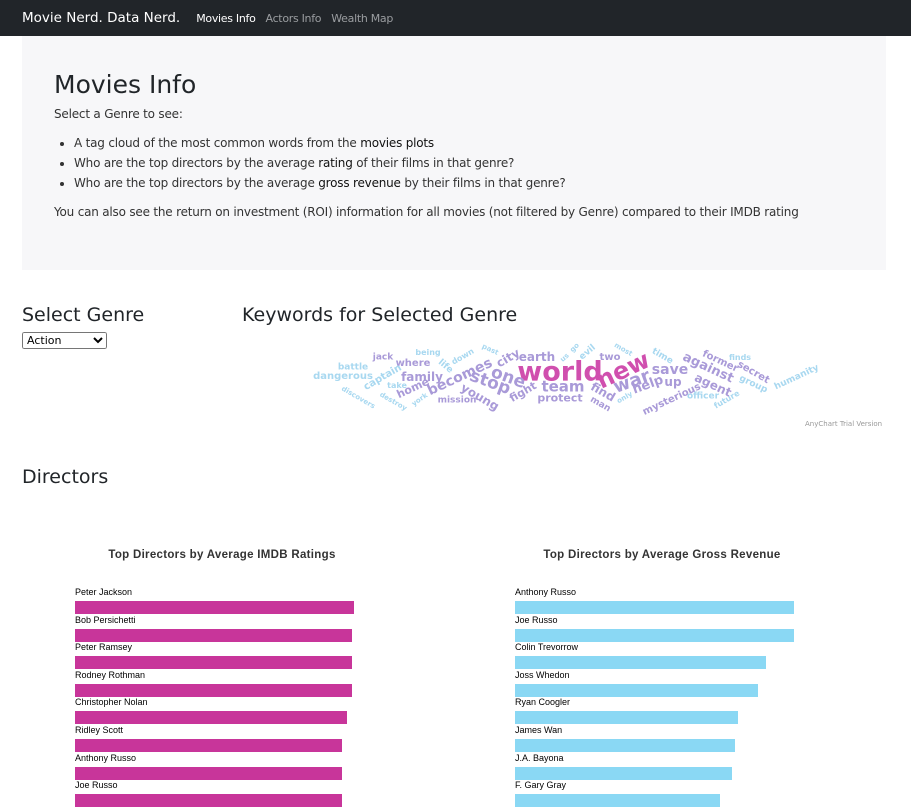  Describe the element at coordinates (662, 555) in the screenshot. I see `gross-chart-title: Top Directors by Average Gross Revenue` at that location.